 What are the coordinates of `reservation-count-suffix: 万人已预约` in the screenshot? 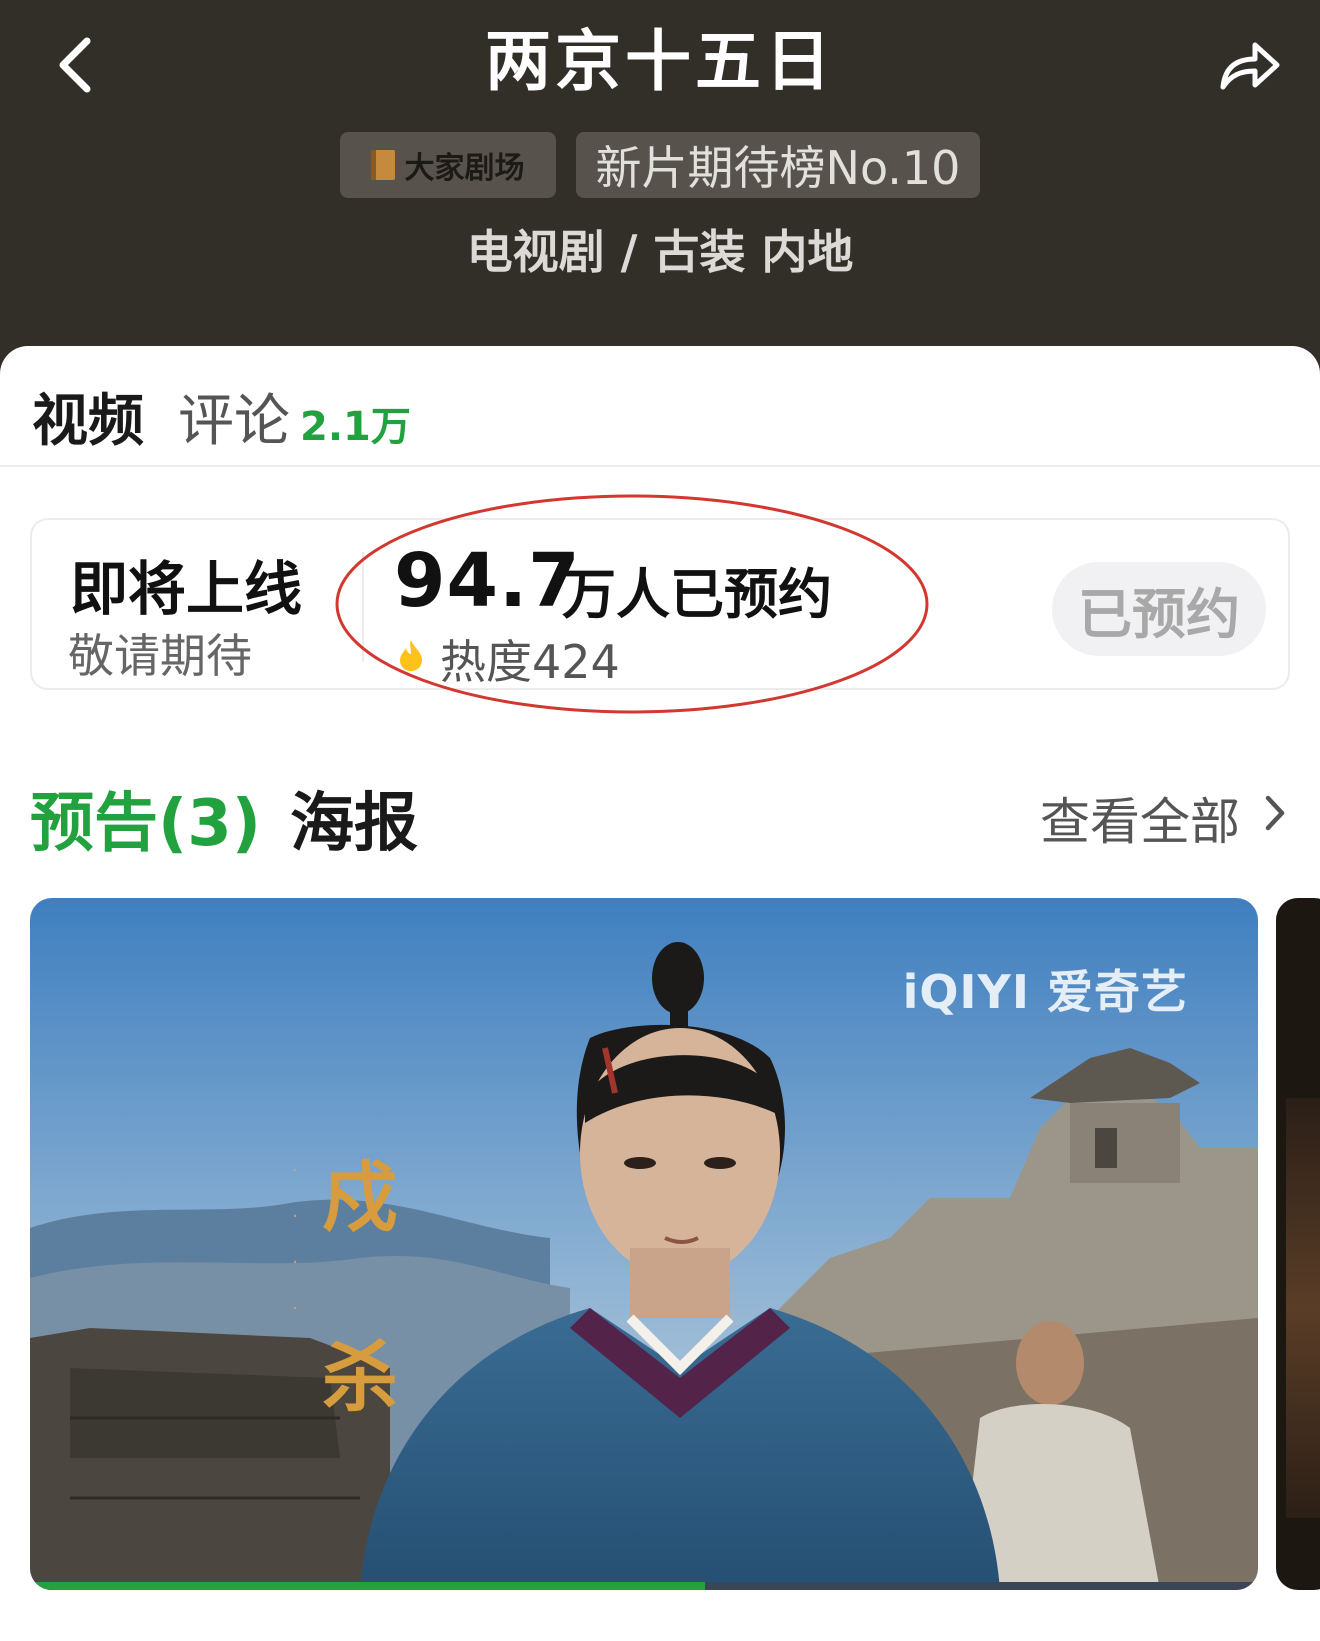 It's located at (697, 594).